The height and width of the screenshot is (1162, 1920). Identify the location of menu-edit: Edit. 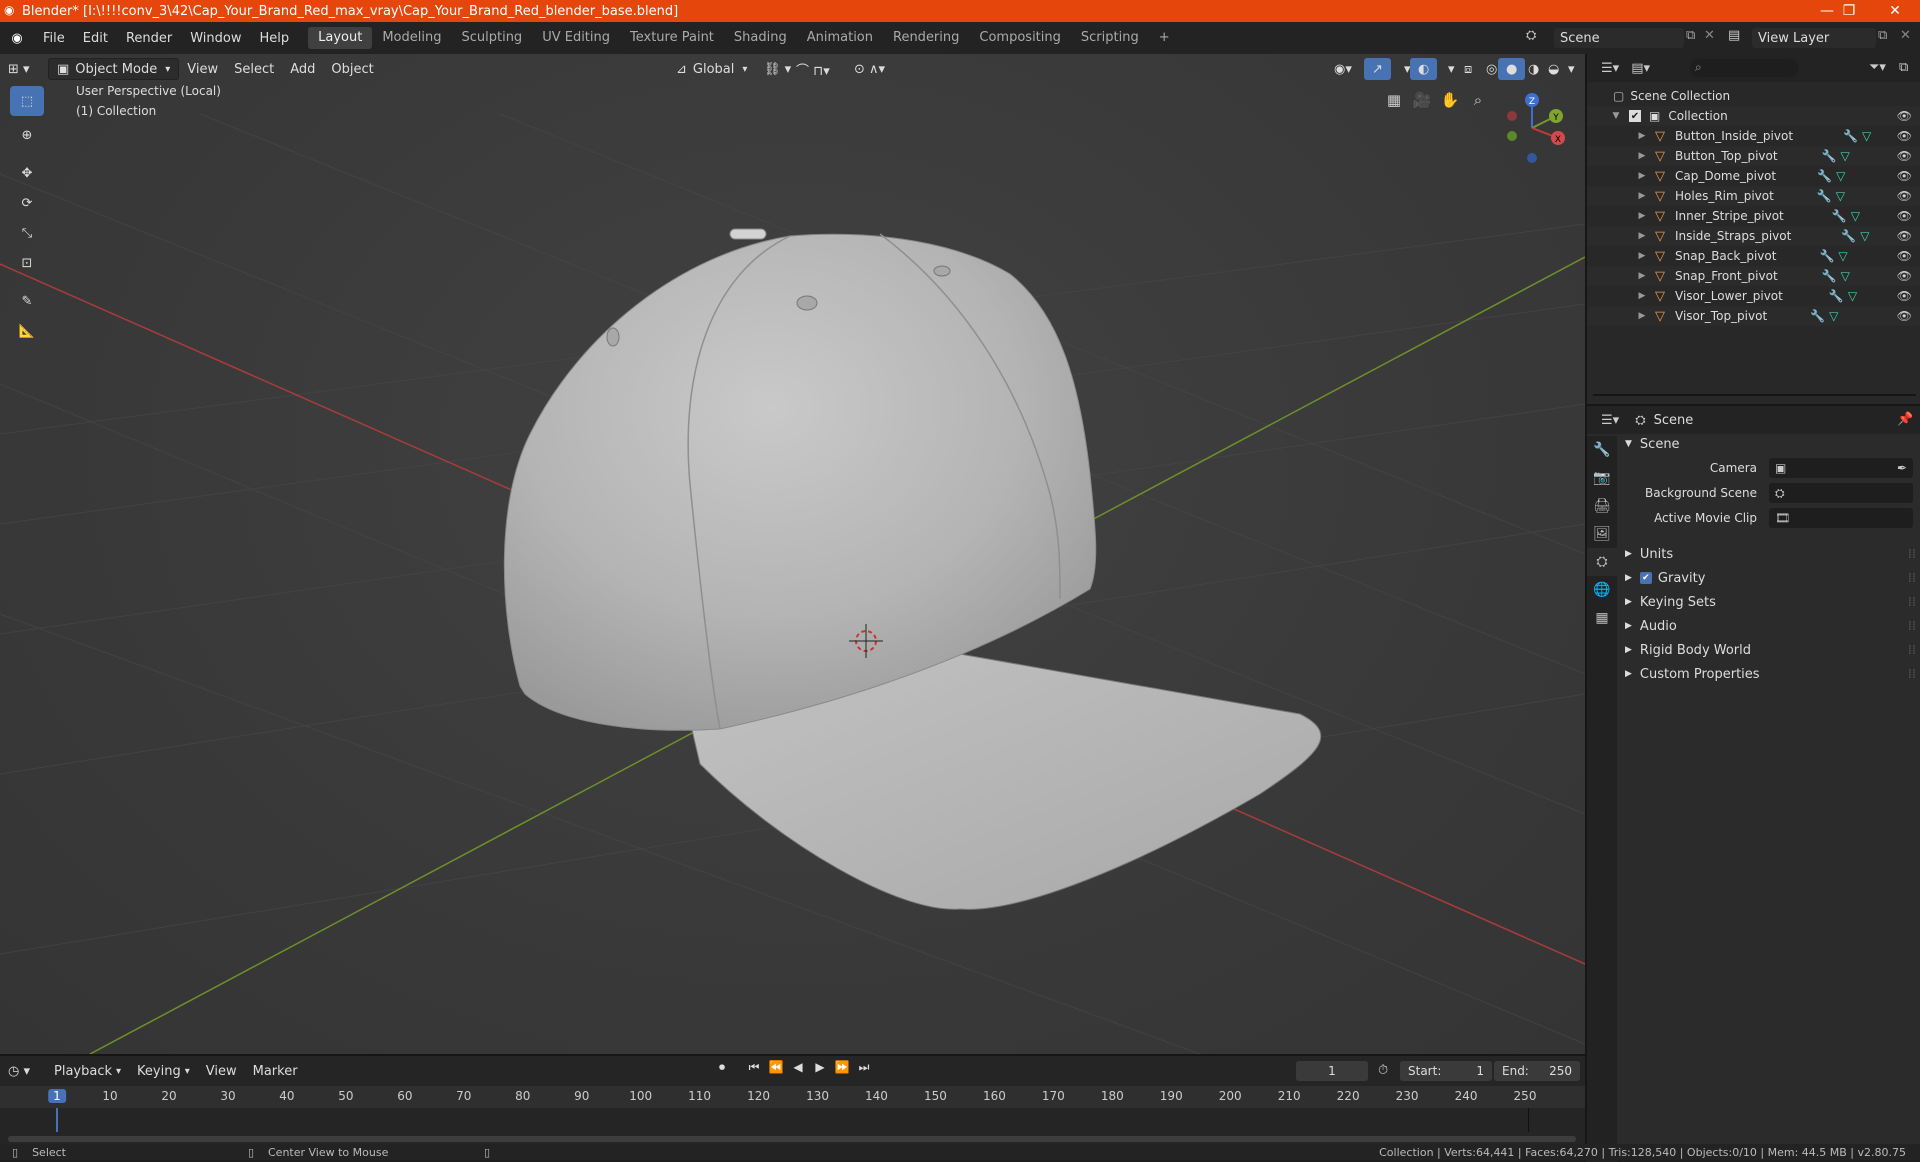
(95, 38).